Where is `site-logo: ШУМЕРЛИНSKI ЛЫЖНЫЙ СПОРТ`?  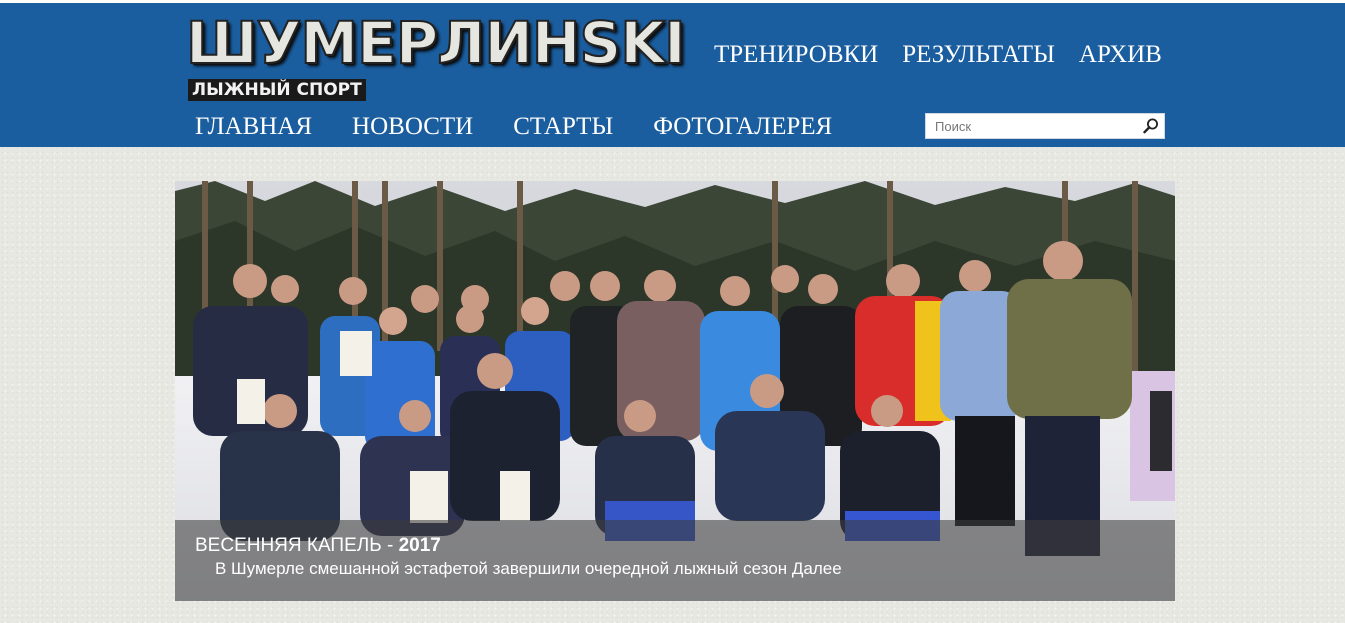
site-logo: ШУМЕРЛИНSKI ЛЫЖНЫЙ СПОРТ is located at coordinates (436, 58).